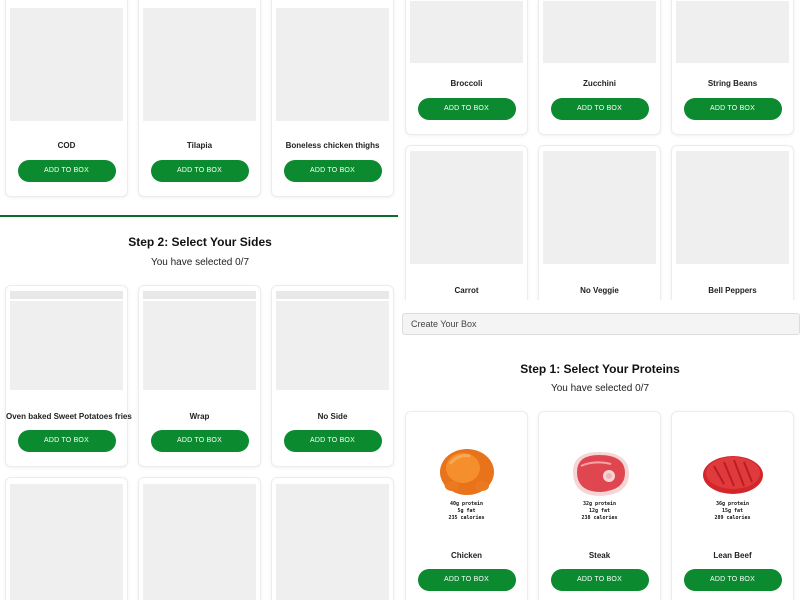 The width and height of the screenshot is (800, 600). What do you see at coordinates (69, 416) in the screenshot?
I see `product-name: Oven baked Sweet Potatoes fries` at bounding box center [69, 416].